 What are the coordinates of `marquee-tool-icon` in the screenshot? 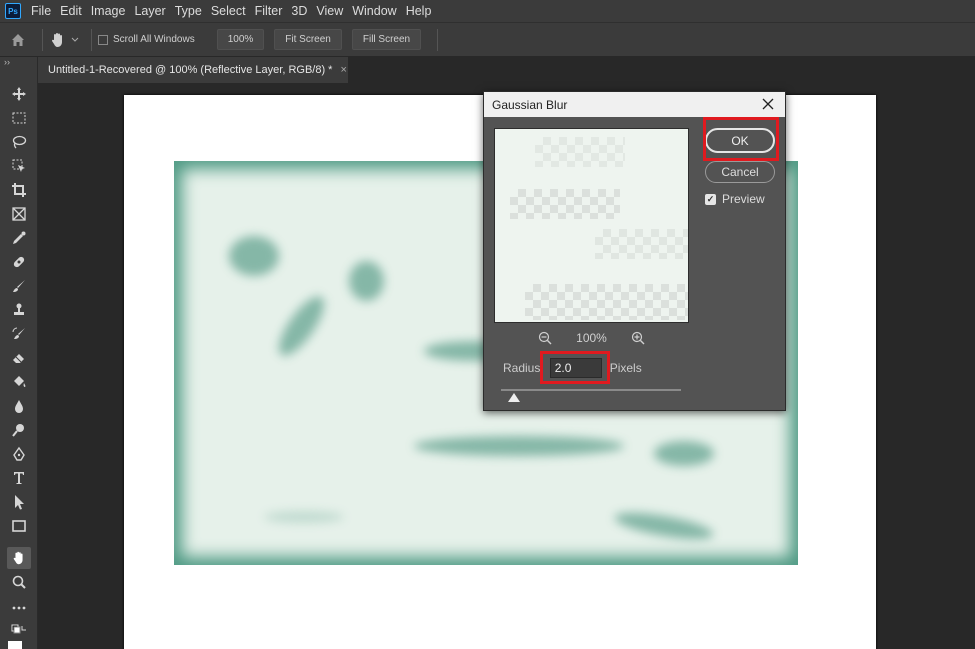 It's located at (19, 118).